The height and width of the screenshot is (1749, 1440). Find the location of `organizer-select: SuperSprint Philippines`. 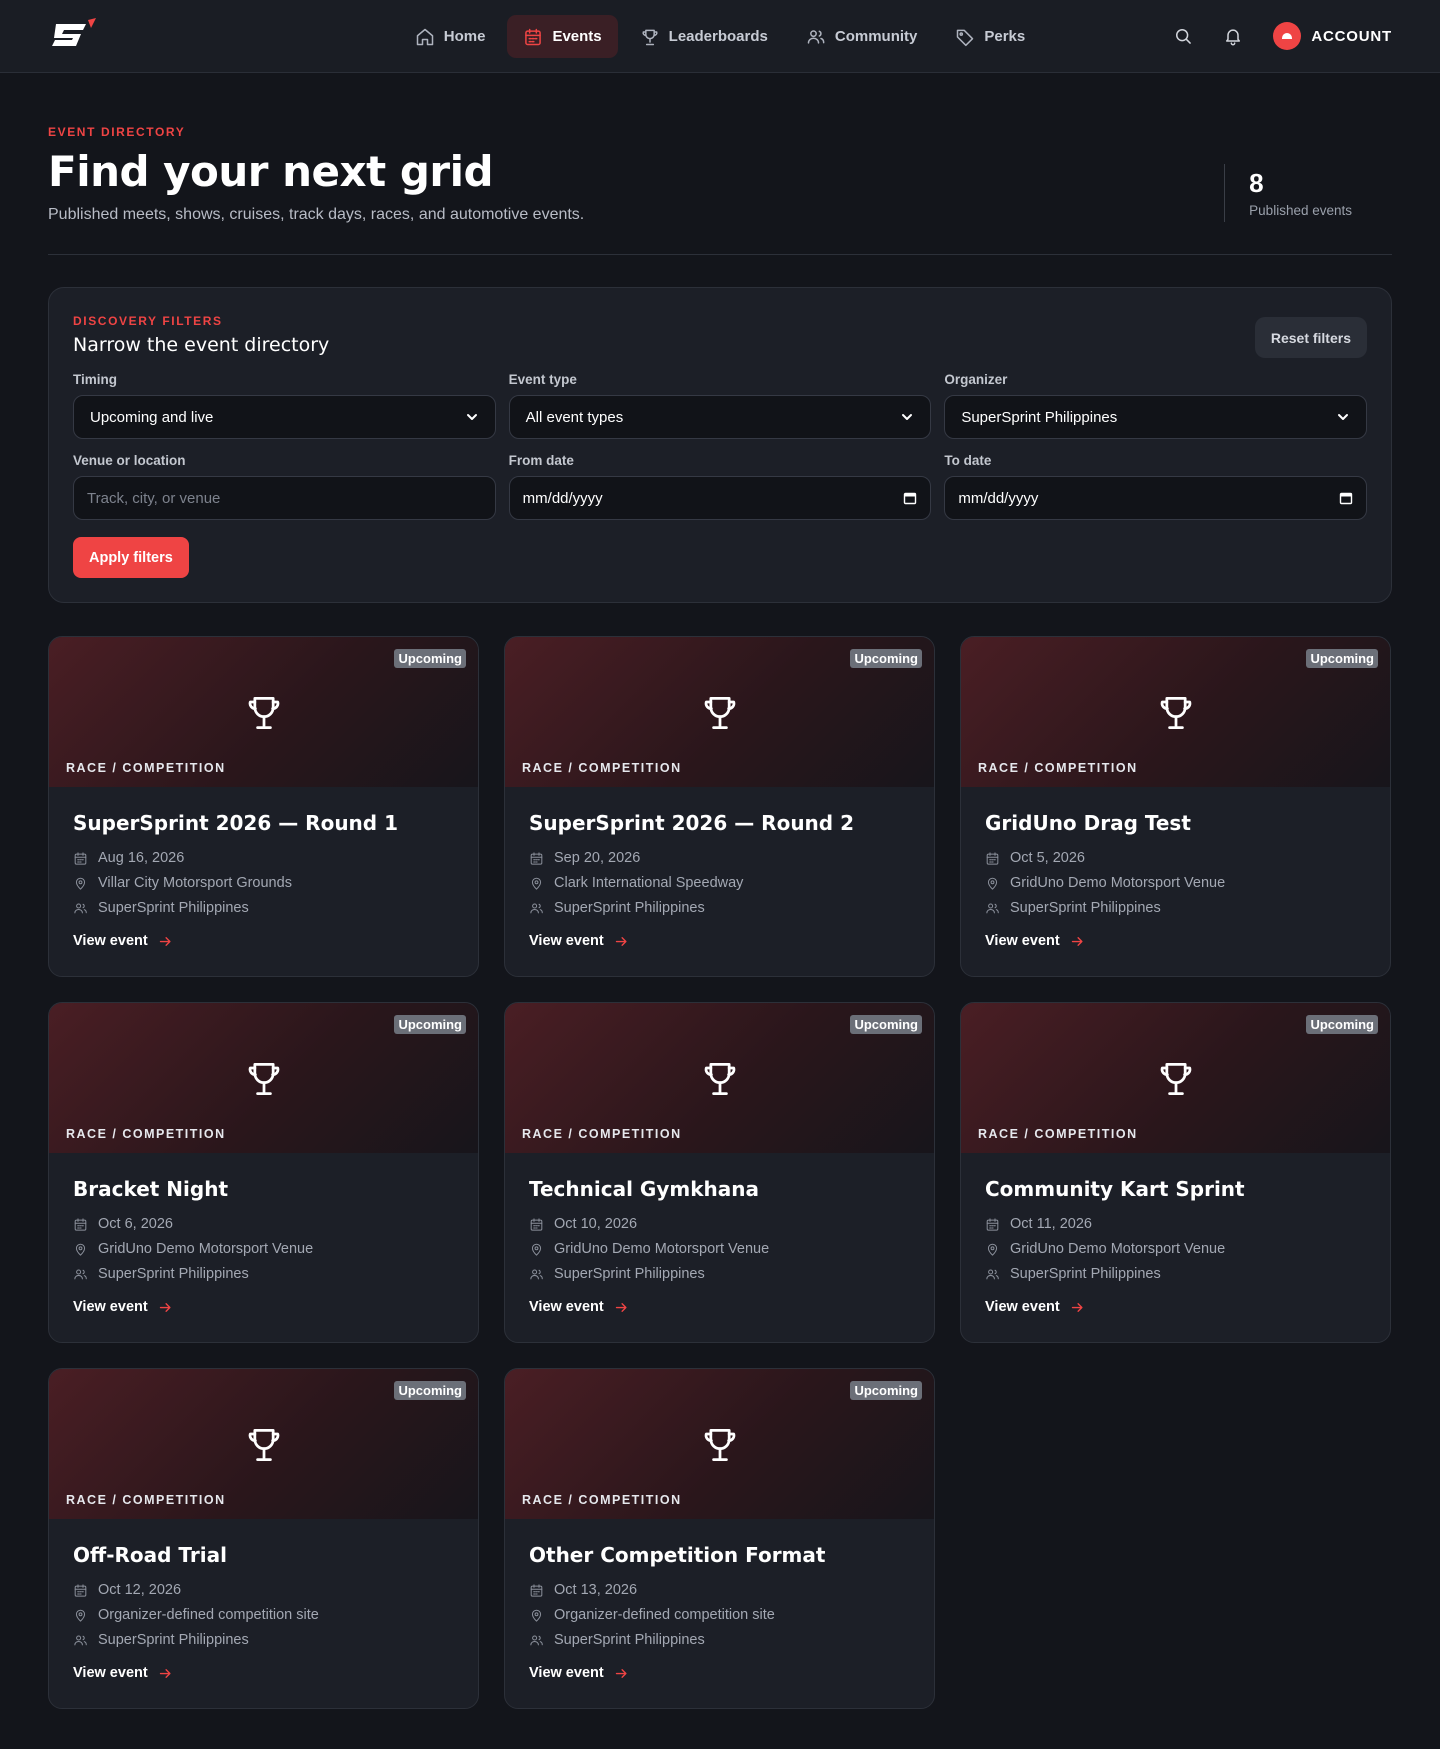

organizer-select: SuperSprint Philippines is located at coordinates (1155, 417).